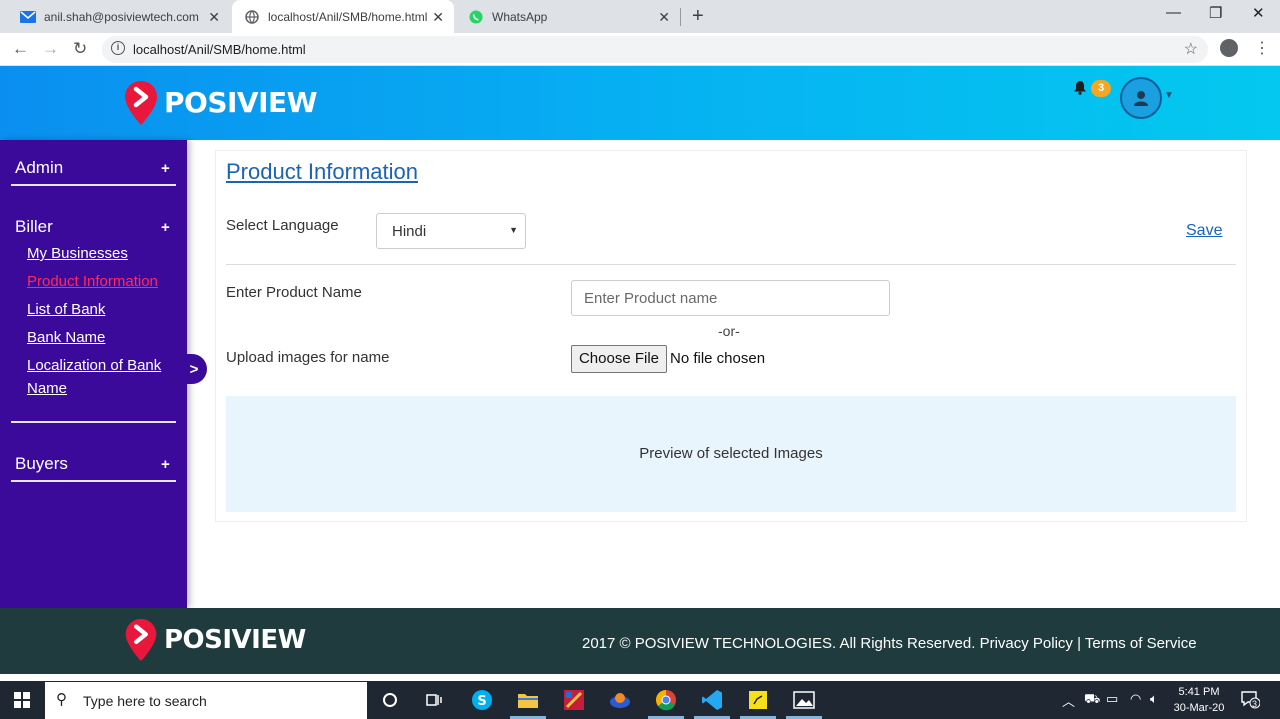 The image size is (1280, 719). I want to click on wifi-icon: ◠, so click(1135, 699).